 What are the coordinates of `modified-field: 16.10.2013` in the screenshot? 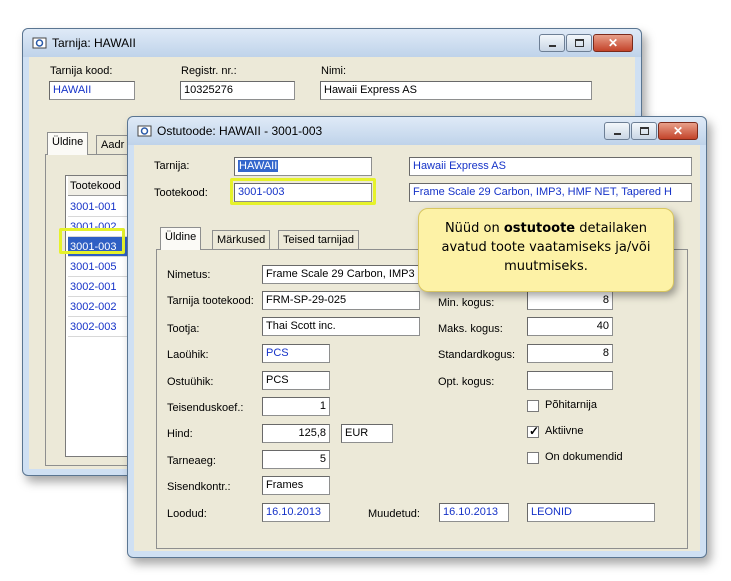 It's located at (474, 512).